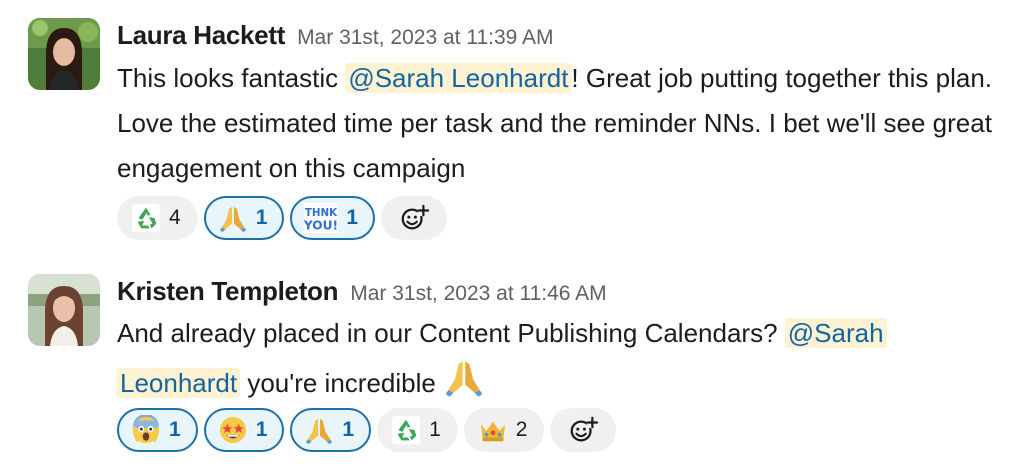  What do you see at coordinates (321, 218) in the screenshot?
I see `thank-you-icon` at bounding box center [321, 218].